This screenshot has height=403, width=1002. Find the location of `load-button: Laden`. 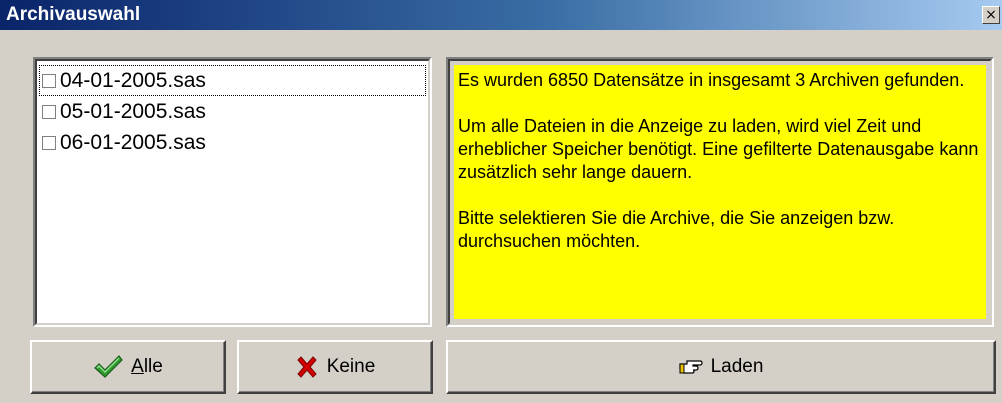

load-button: Laden is located at coordinates (721, 367).